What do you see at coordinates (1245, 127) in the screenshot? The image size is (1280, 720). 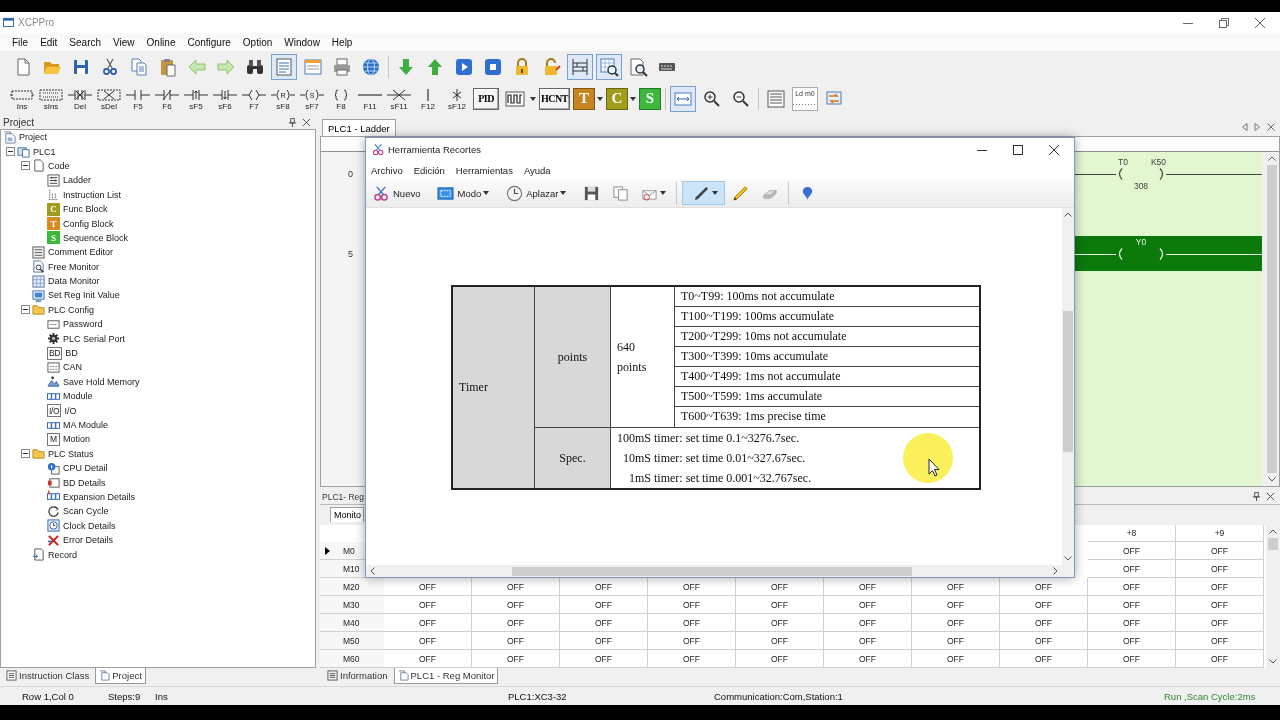 I see `scroll-left-icon` at bounding box center [1245, 127].